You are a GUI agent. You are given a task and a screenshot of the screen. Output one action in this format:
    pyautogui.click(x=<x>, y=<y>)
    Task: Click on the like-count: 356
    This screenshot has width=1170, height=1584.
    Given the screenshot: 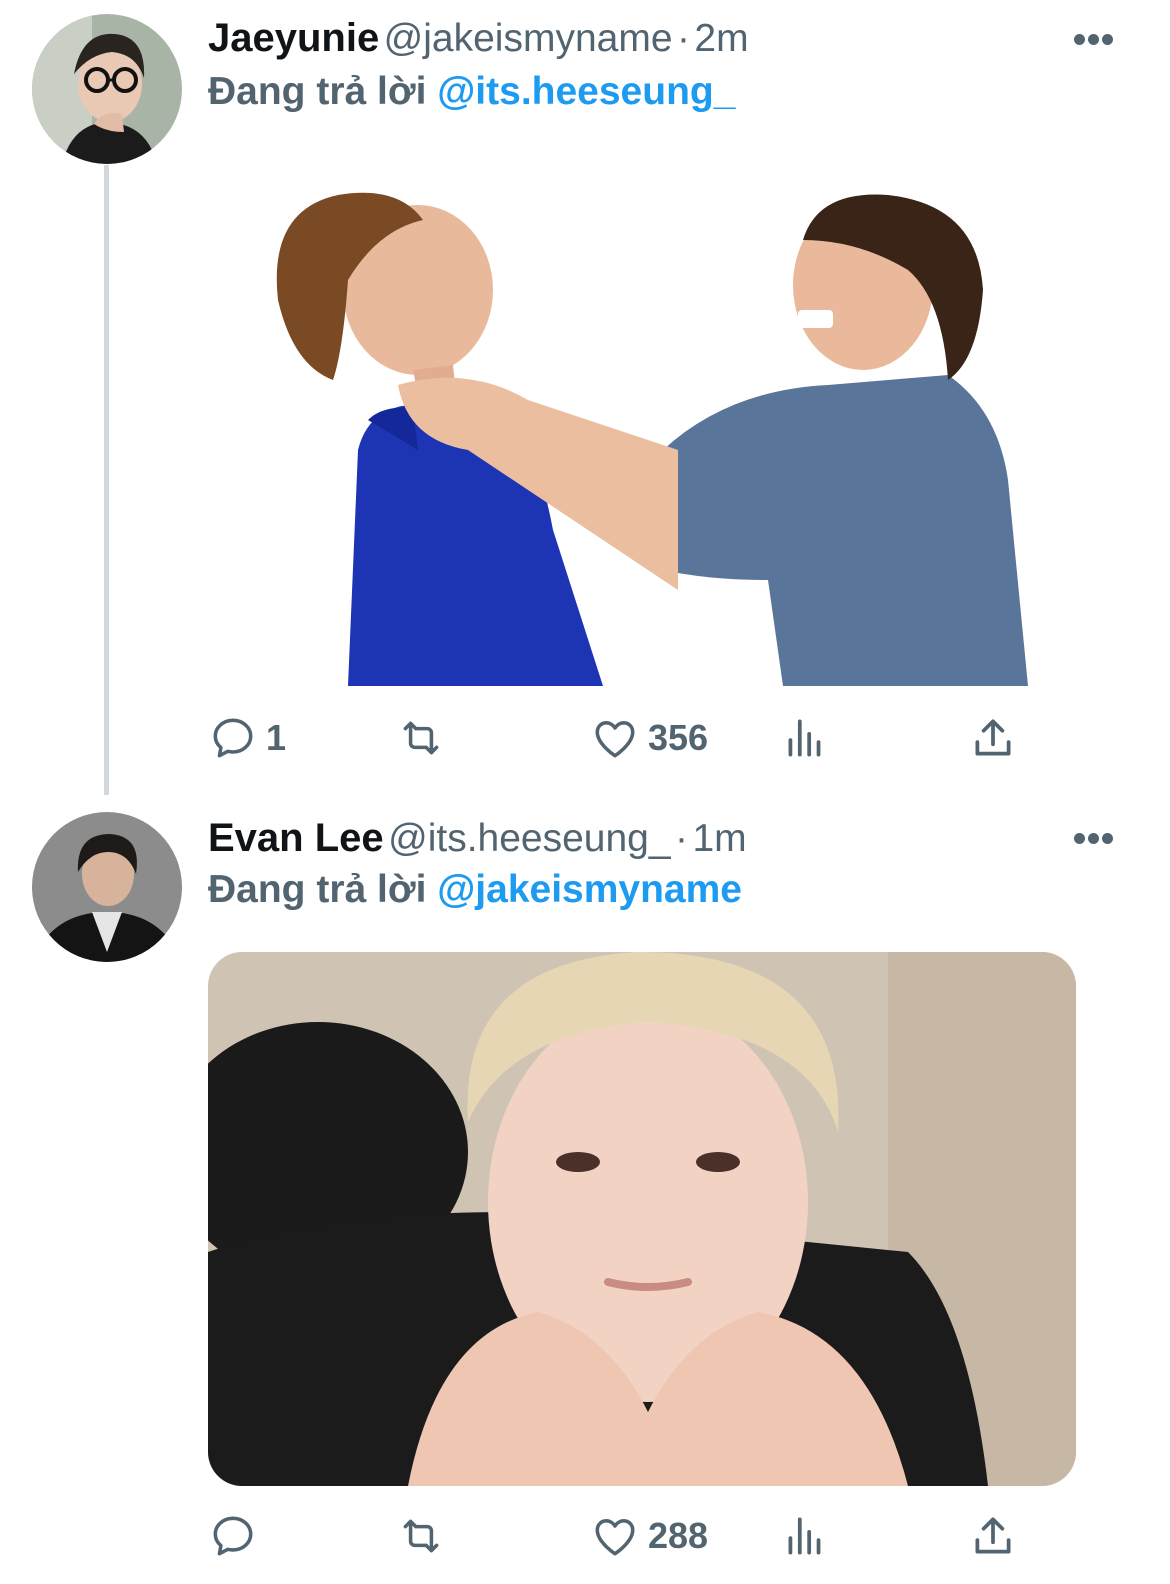 What is the action you would take?
    pyautogui.click(x=678, y=737)
    